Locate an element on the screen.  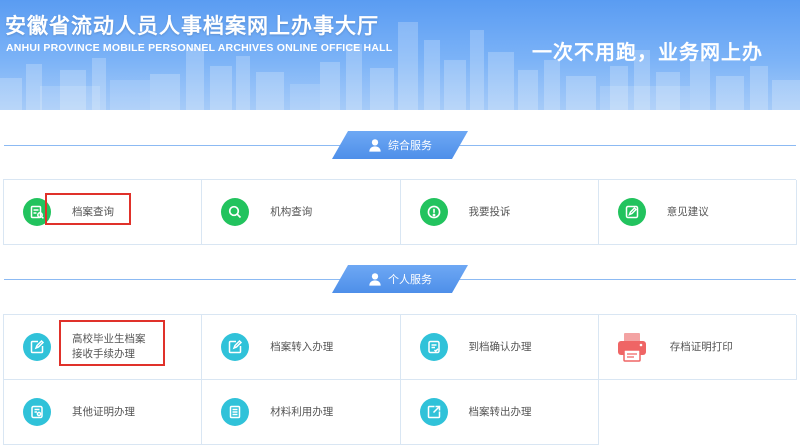
service-label: 其他证明办理 is located at coordinates (103, 411).